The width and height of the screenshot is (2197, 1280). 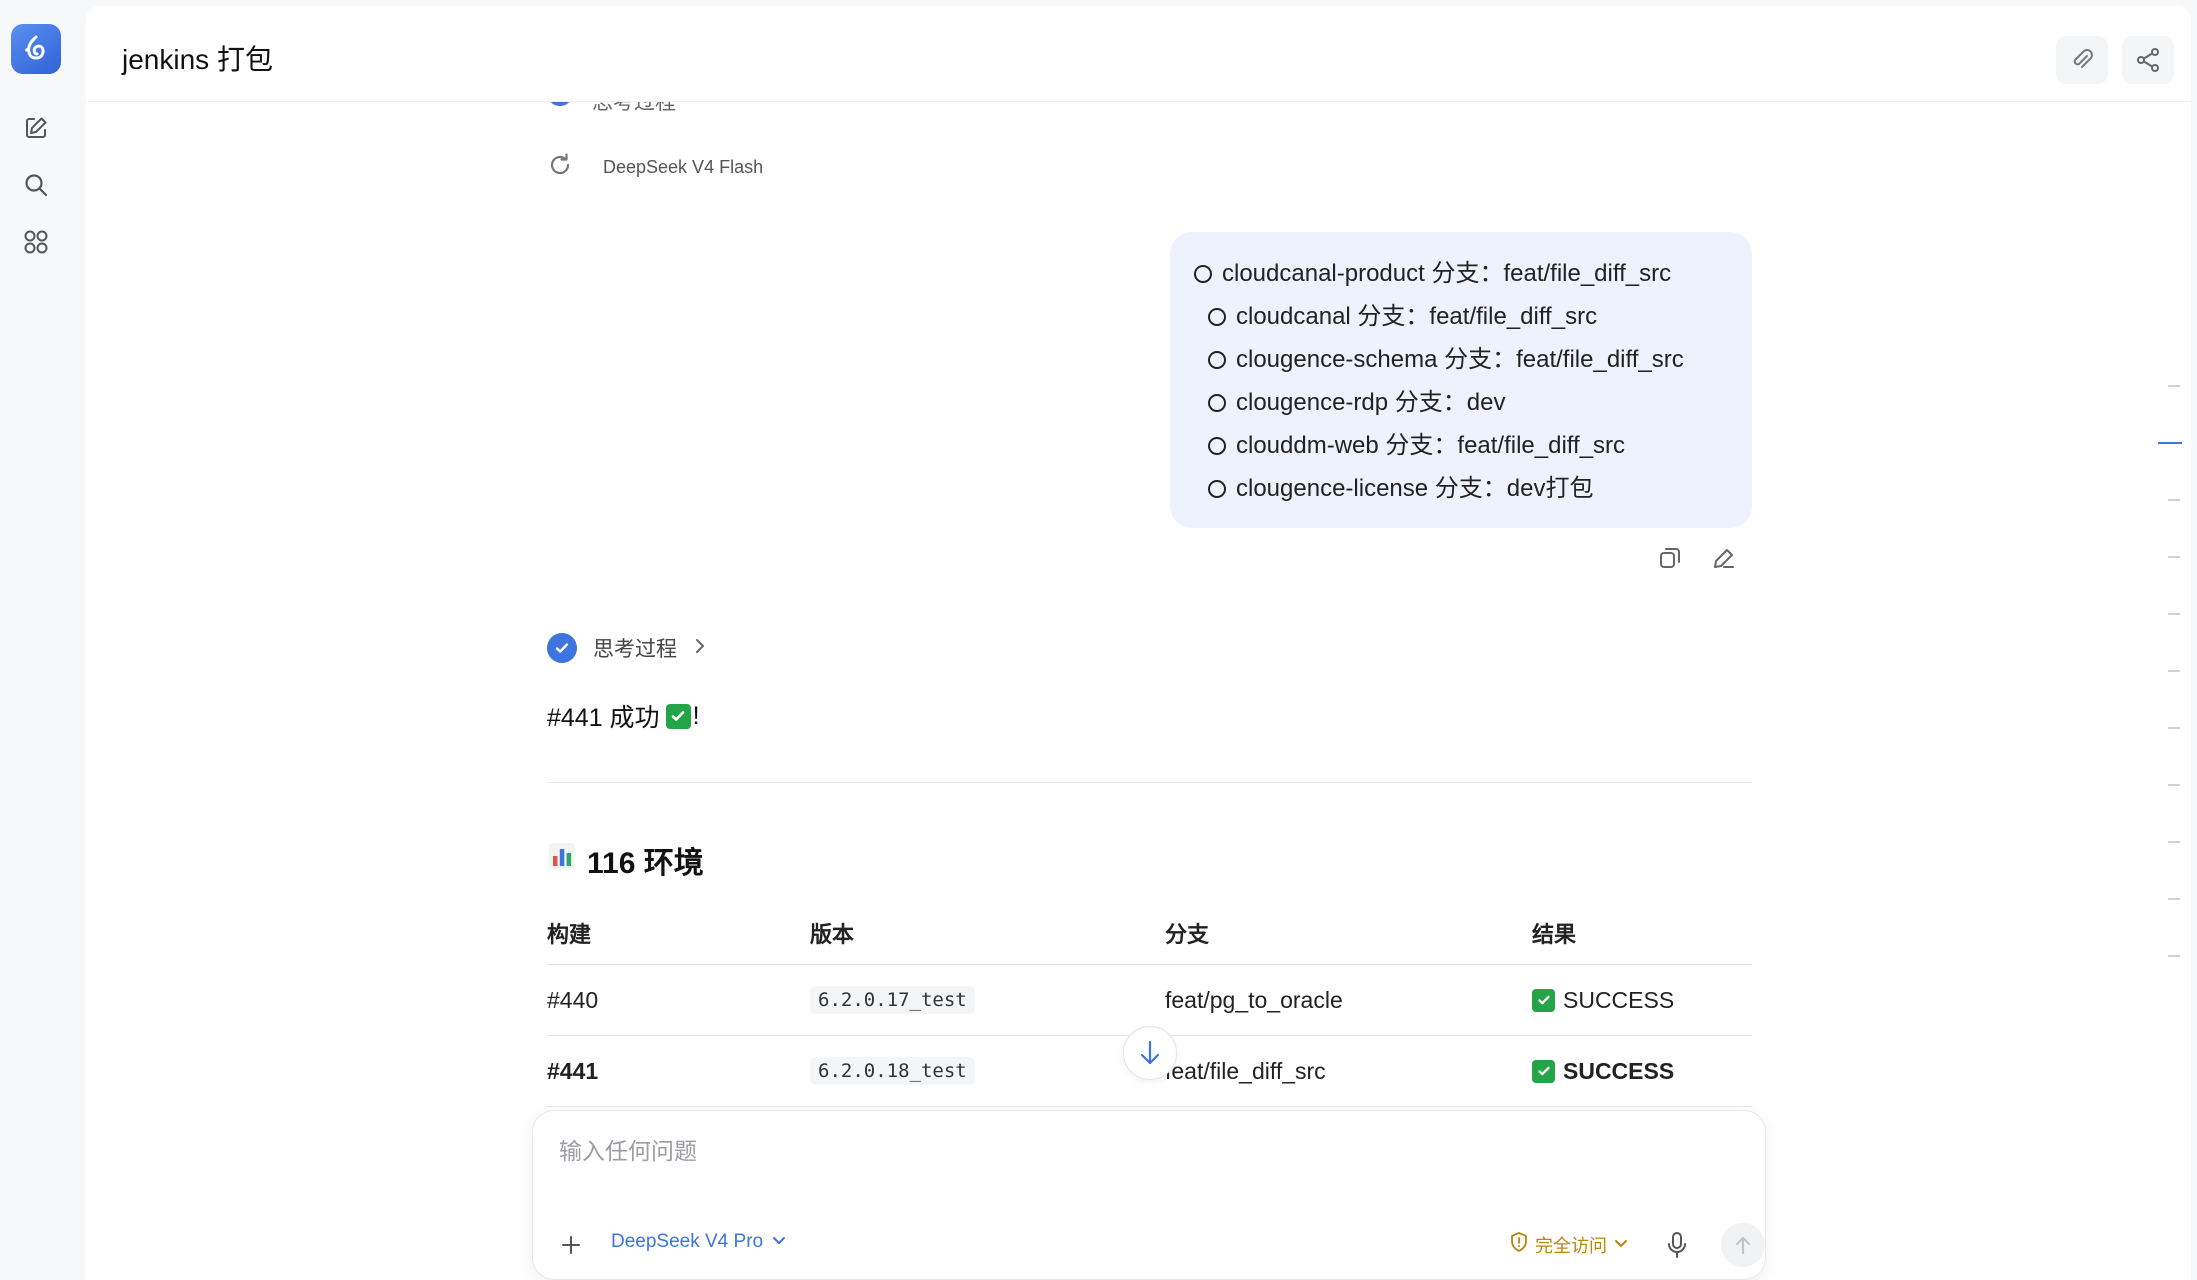 What do you see at coordinates (36, 49) in the screenshot?
I see `app-logo-icon` at bounding box center [36, 49].